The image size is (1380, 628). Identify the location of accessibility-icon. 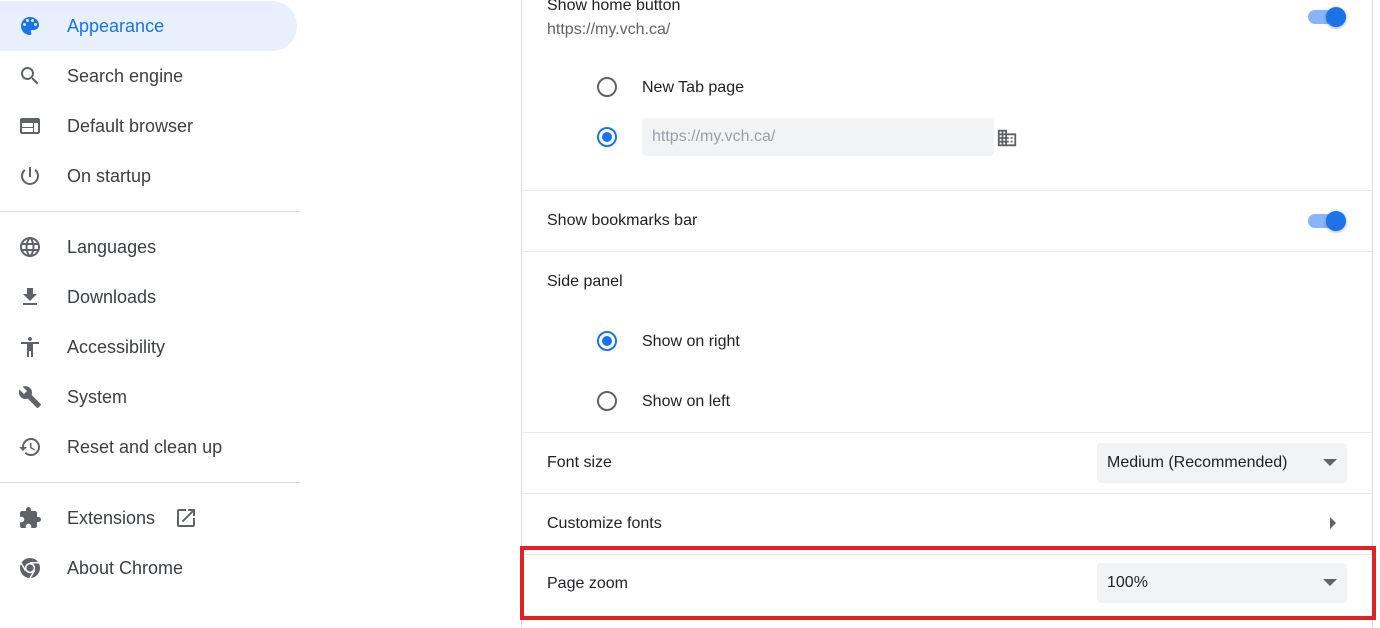
(30, 347).